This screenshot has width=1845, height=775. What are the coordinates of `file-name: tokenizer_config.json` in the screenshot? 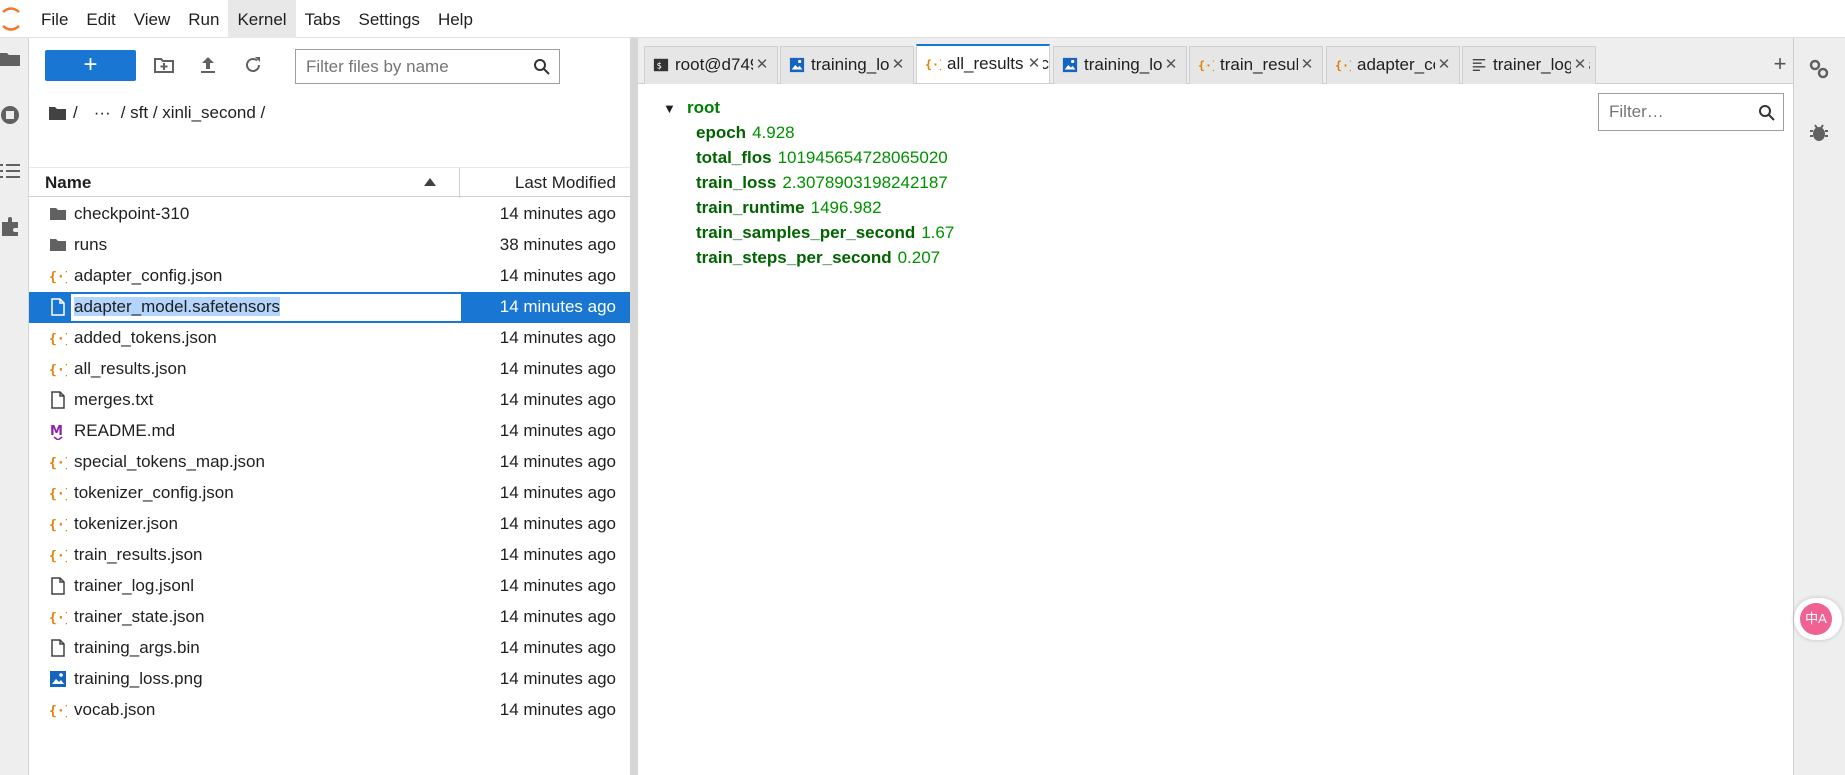 It's located at (154, 492).